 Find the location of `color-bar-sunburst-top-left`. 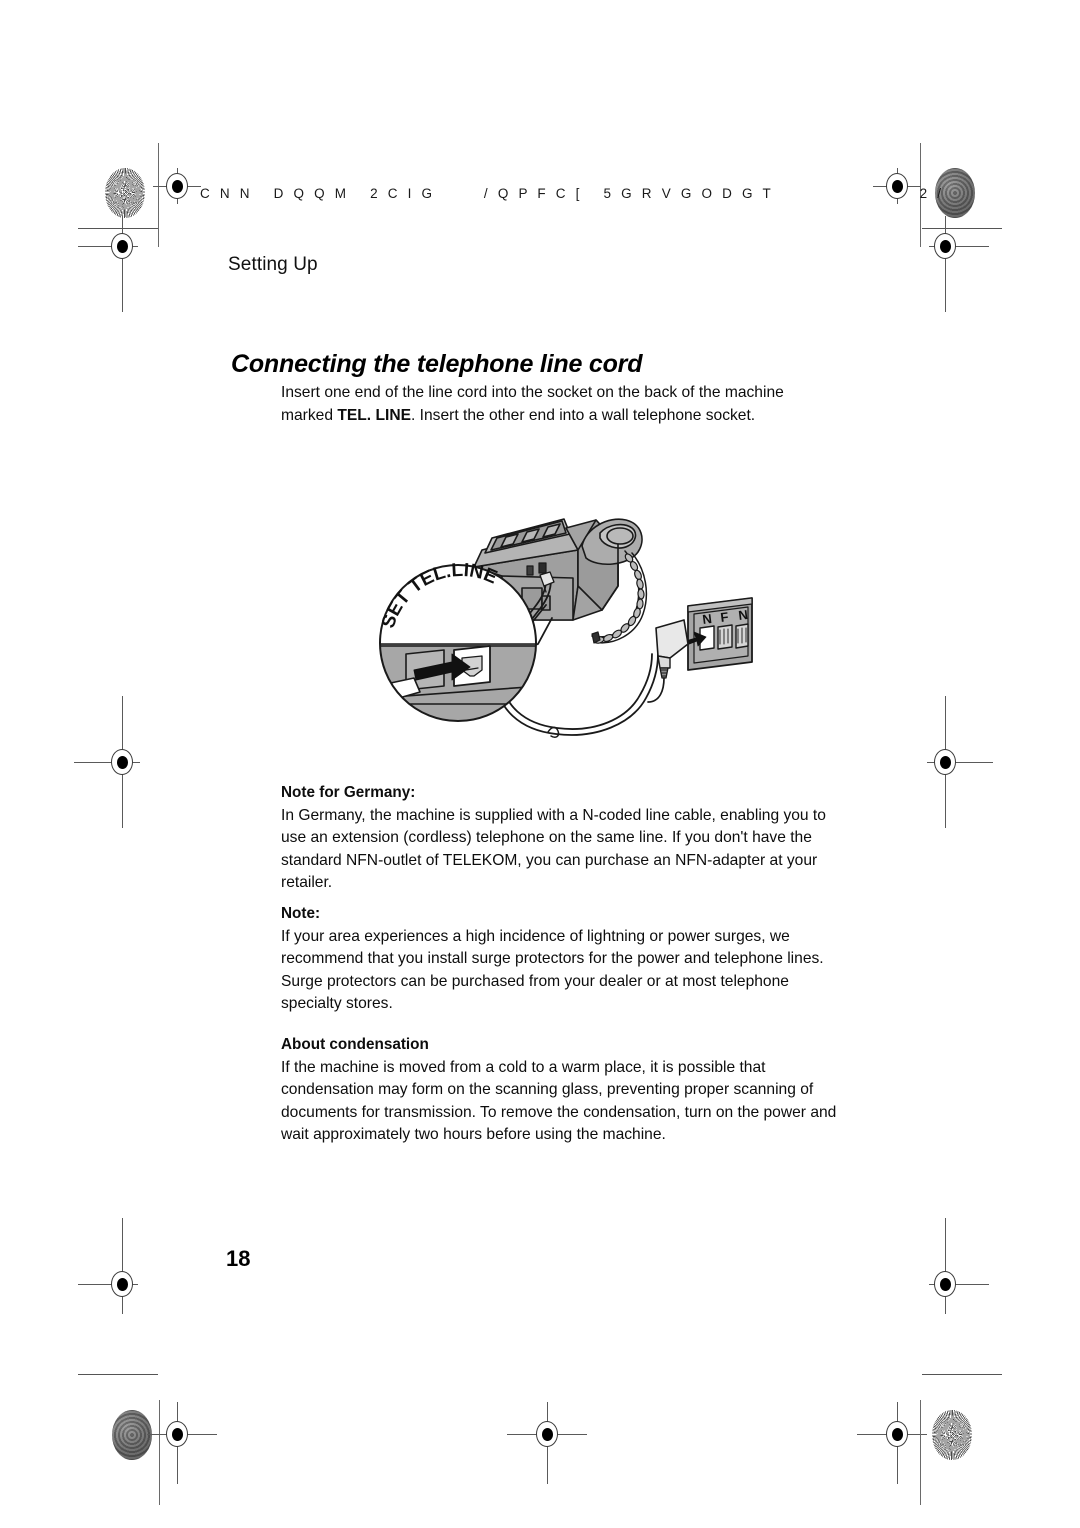

color-bar-sunburst-top-left is located at coordinates (125, 193).